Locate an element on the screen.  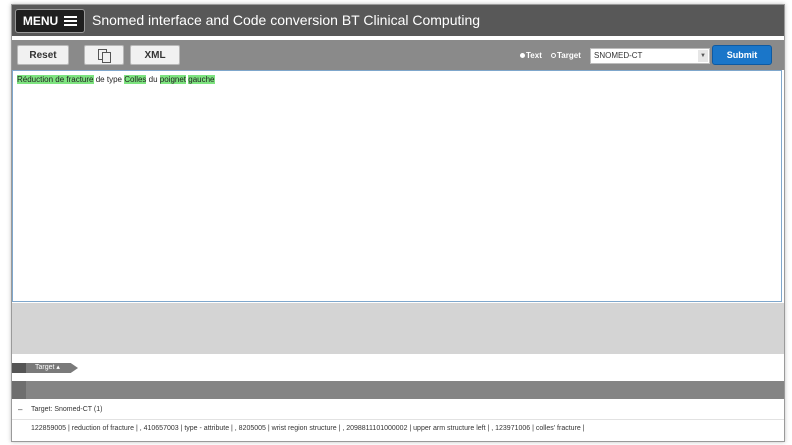
radio-target: Target is located at coordinates (566, 55).